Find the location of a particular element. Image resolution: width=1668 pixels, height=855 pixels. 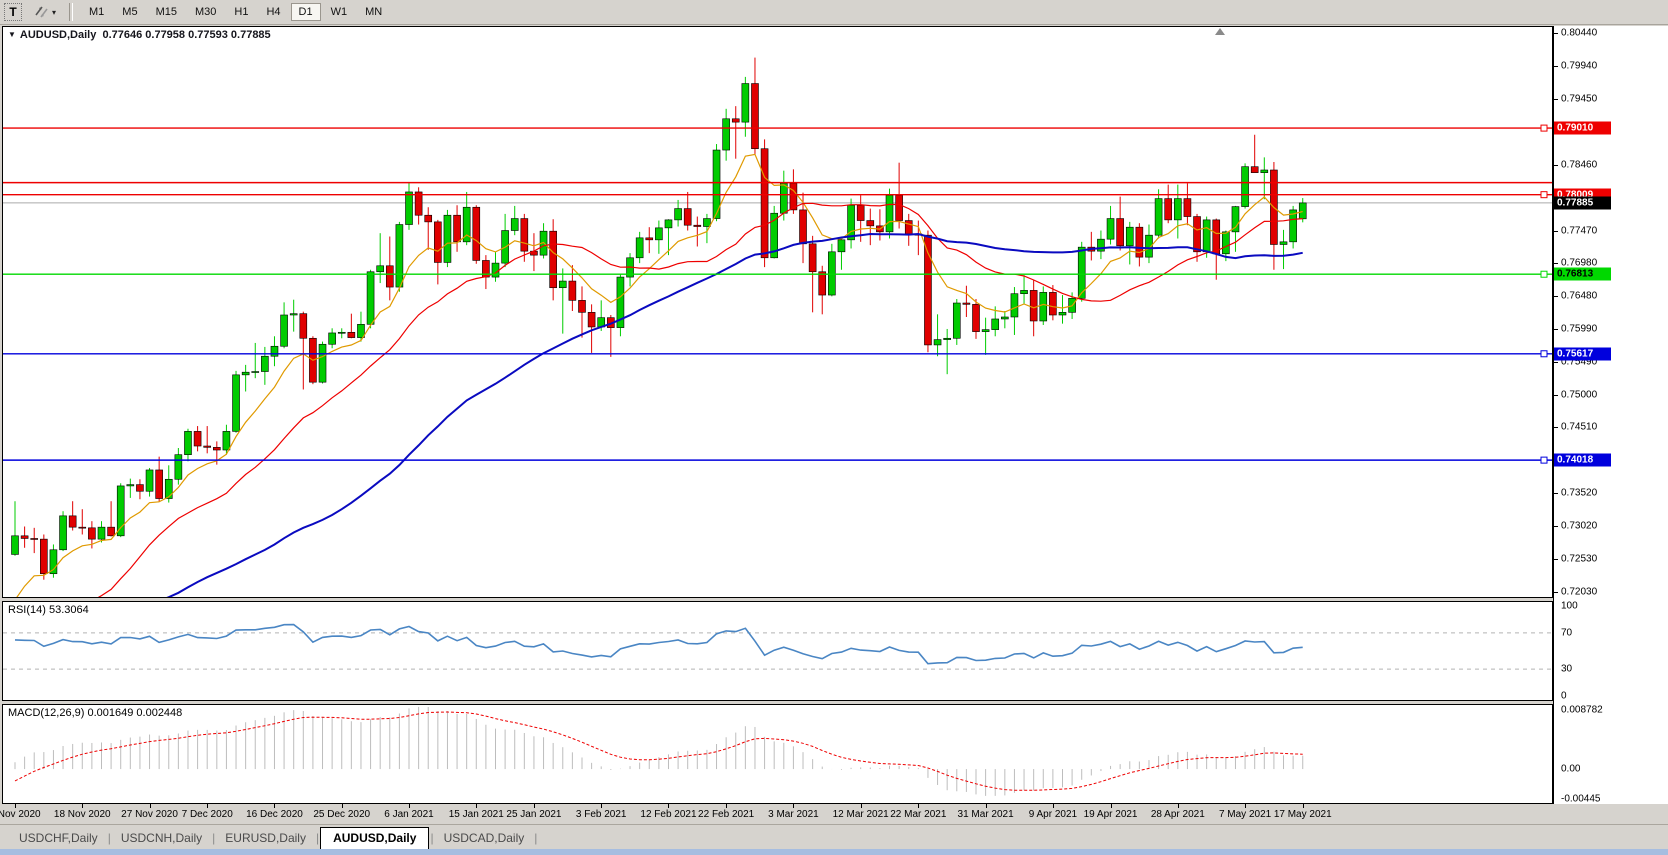

date-label: 28 Apr 2021 is located at coordinates (1177, 814).